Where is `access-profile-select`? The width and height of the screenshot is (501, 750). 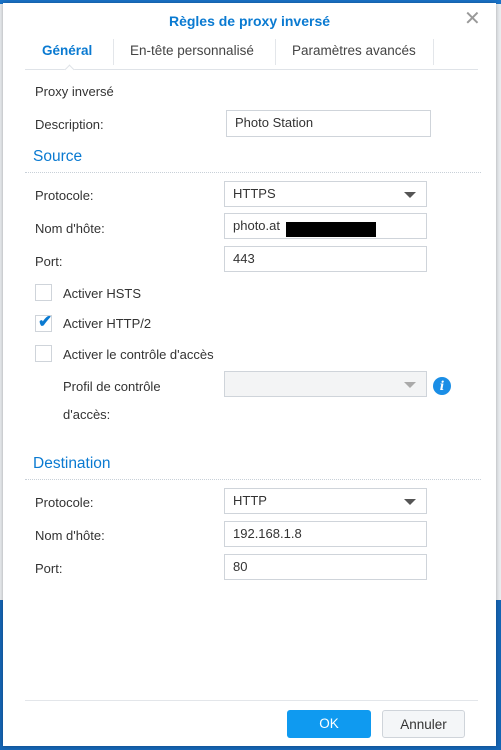 access-profile-select is located at coordinates (325, 384).